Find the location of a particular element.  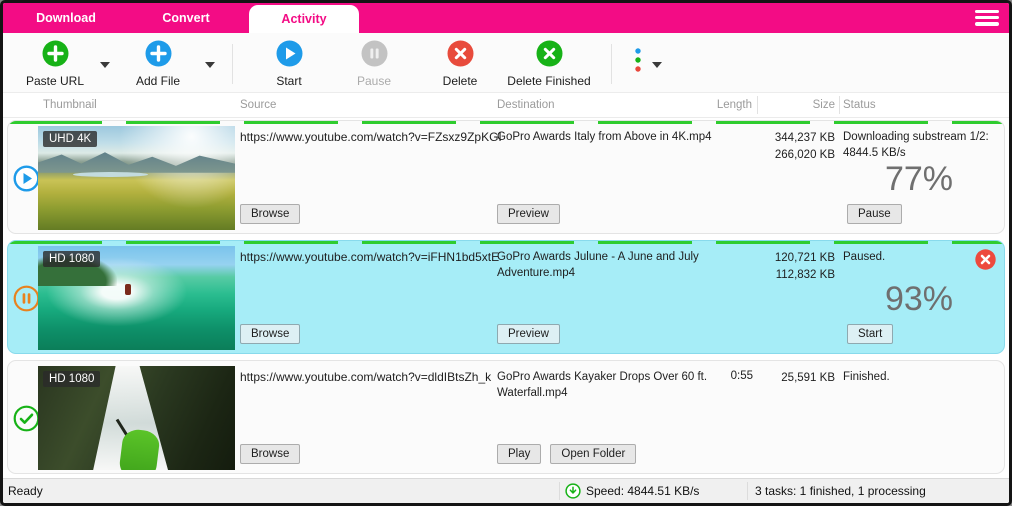

delete-button: Delete is located at coordinates (460, 64).